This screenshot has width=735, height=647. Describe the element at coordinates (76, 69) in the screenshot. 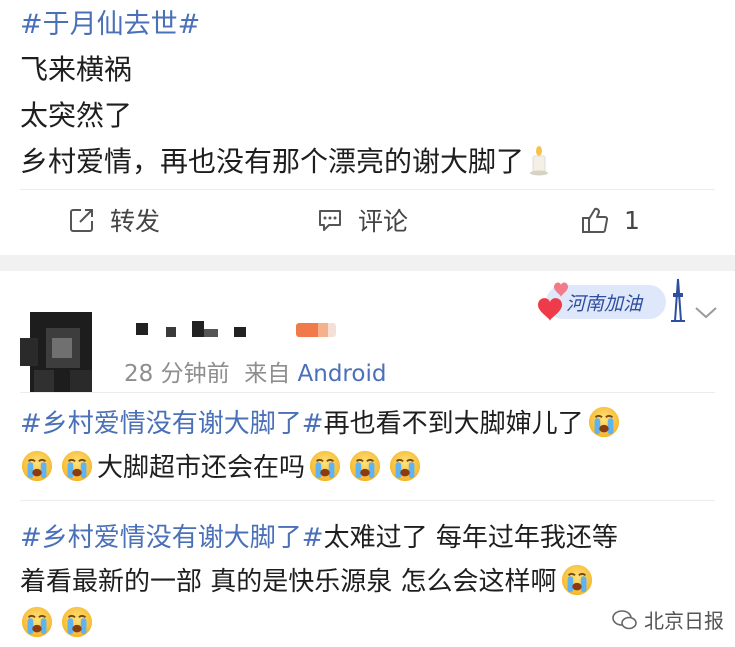

I see `post-text-line: 飞来横祸` at that location.